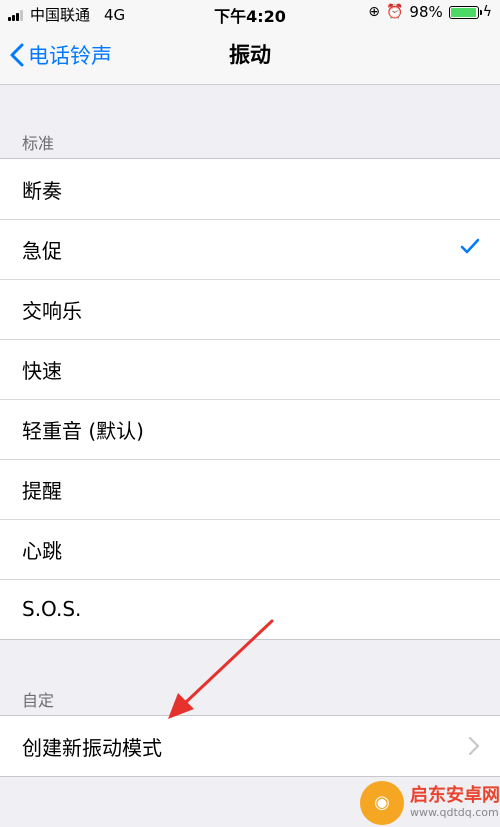 The image size is (500, 827). I want to click on vibration-option-label: 急促, so click(42, 250).